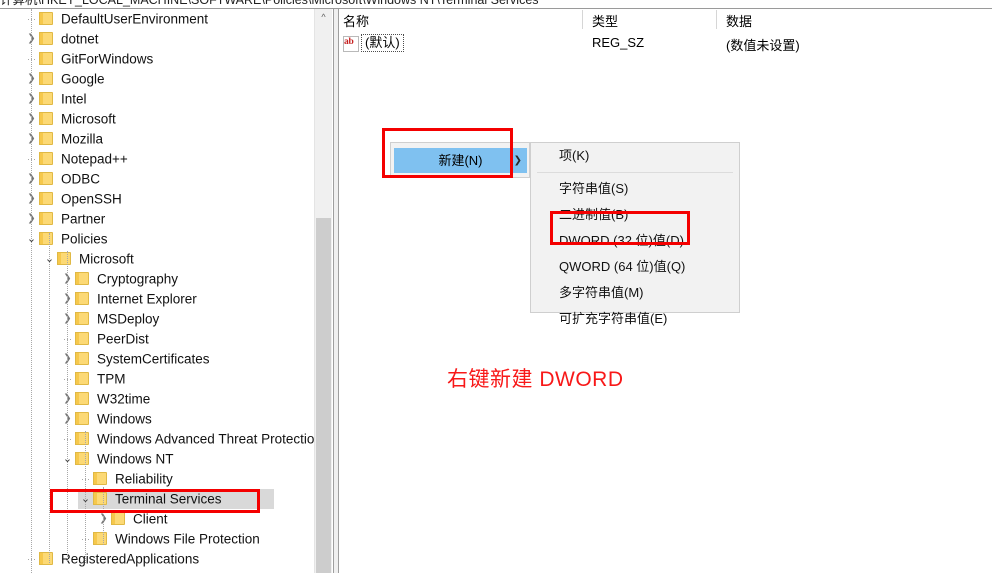 The width and height of the screenshot is (992, 573). I want to click on annotation-box-highlight-dword-item, so click(620, 228).